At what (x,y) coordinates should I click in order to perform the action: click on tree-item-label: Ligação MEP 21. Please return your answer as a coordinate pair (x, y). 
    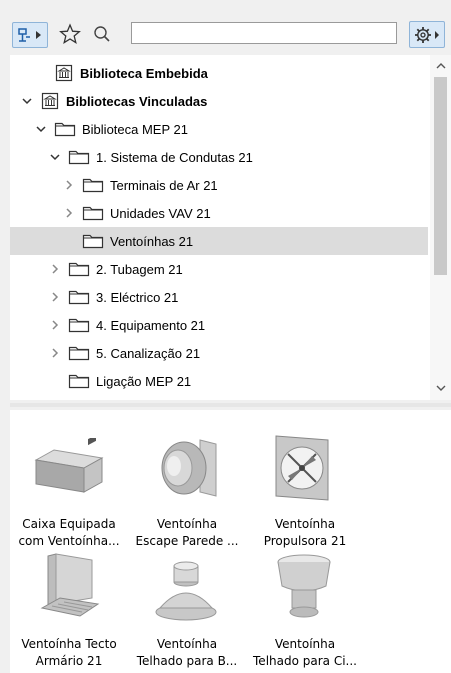
    Looking at the image, I should click on (144, 381).